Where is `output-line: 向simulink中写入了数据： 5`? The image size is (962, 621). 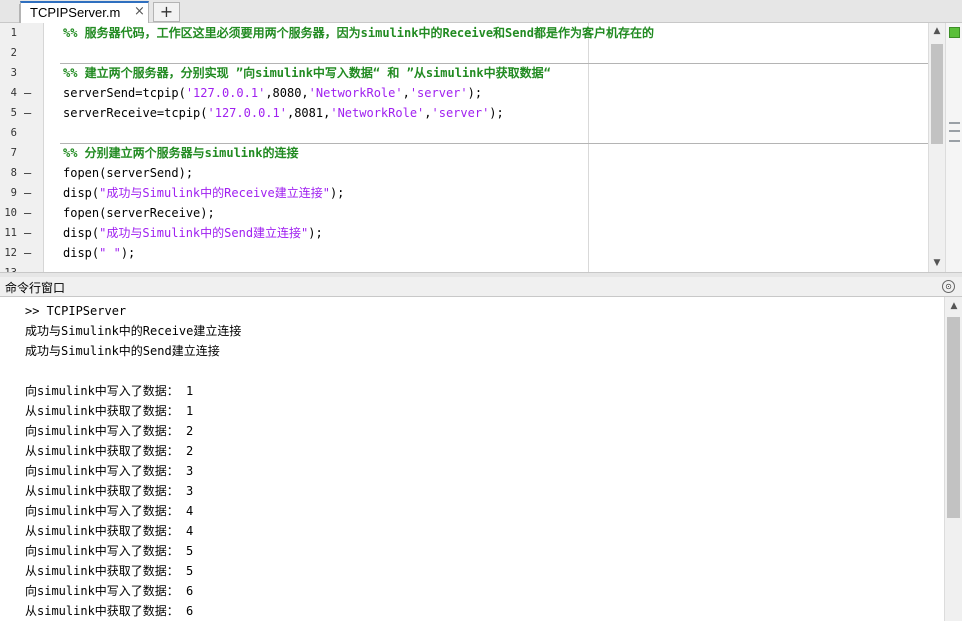
output-line: 向simulink中写入了数据： 5 is located at coordinates (109, 551).